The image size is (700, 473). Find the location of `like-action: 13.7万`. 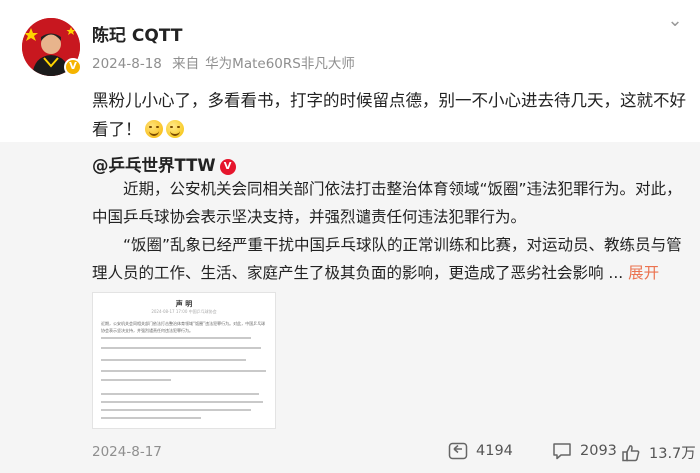

like-action: 13.7万 is located at coordinates (658, 452).